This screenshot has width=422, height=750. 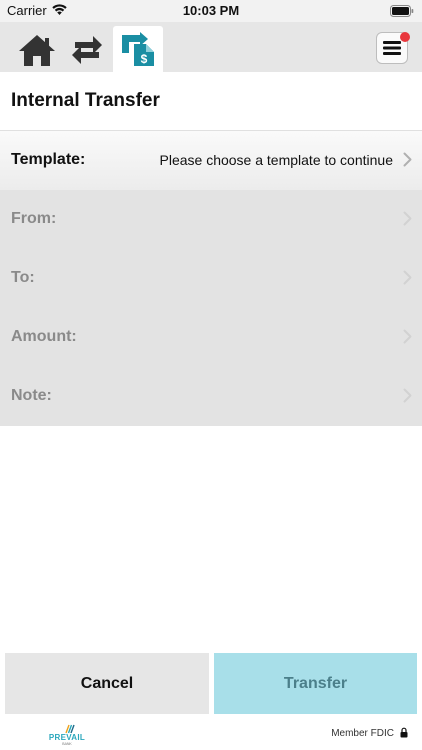 What do you see at coordinates (107, 683) in the screenshot?
I see `cancel-button: Cancel` at bounding box center [107, 683].